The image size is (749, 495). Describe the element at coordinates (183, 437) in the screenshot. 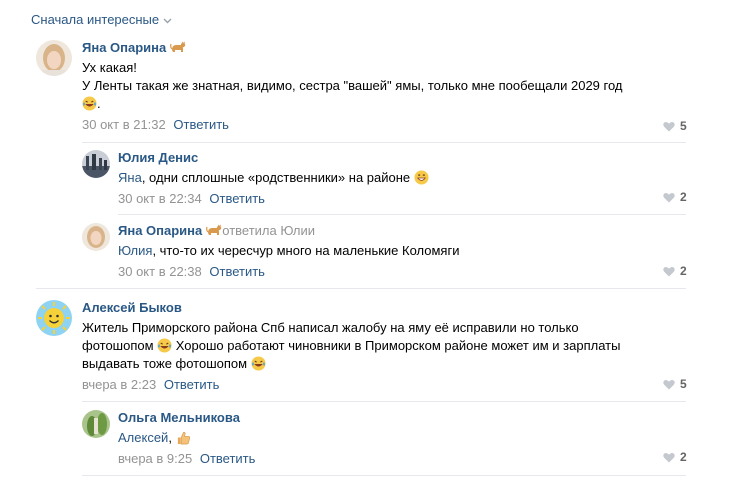

I see `thumbs-up-emoji-icon` at that location.